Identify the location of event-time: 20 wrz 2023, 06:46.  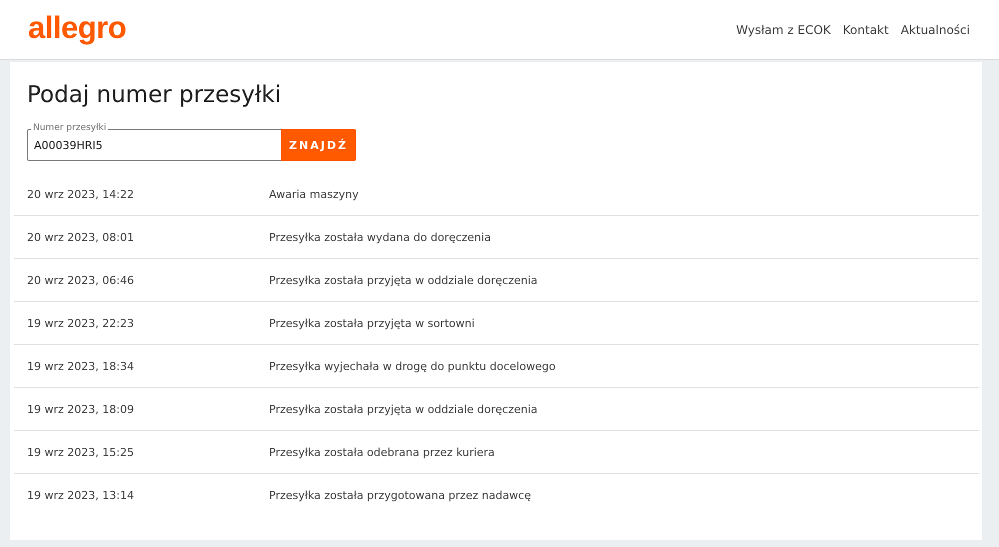
(80, 280).